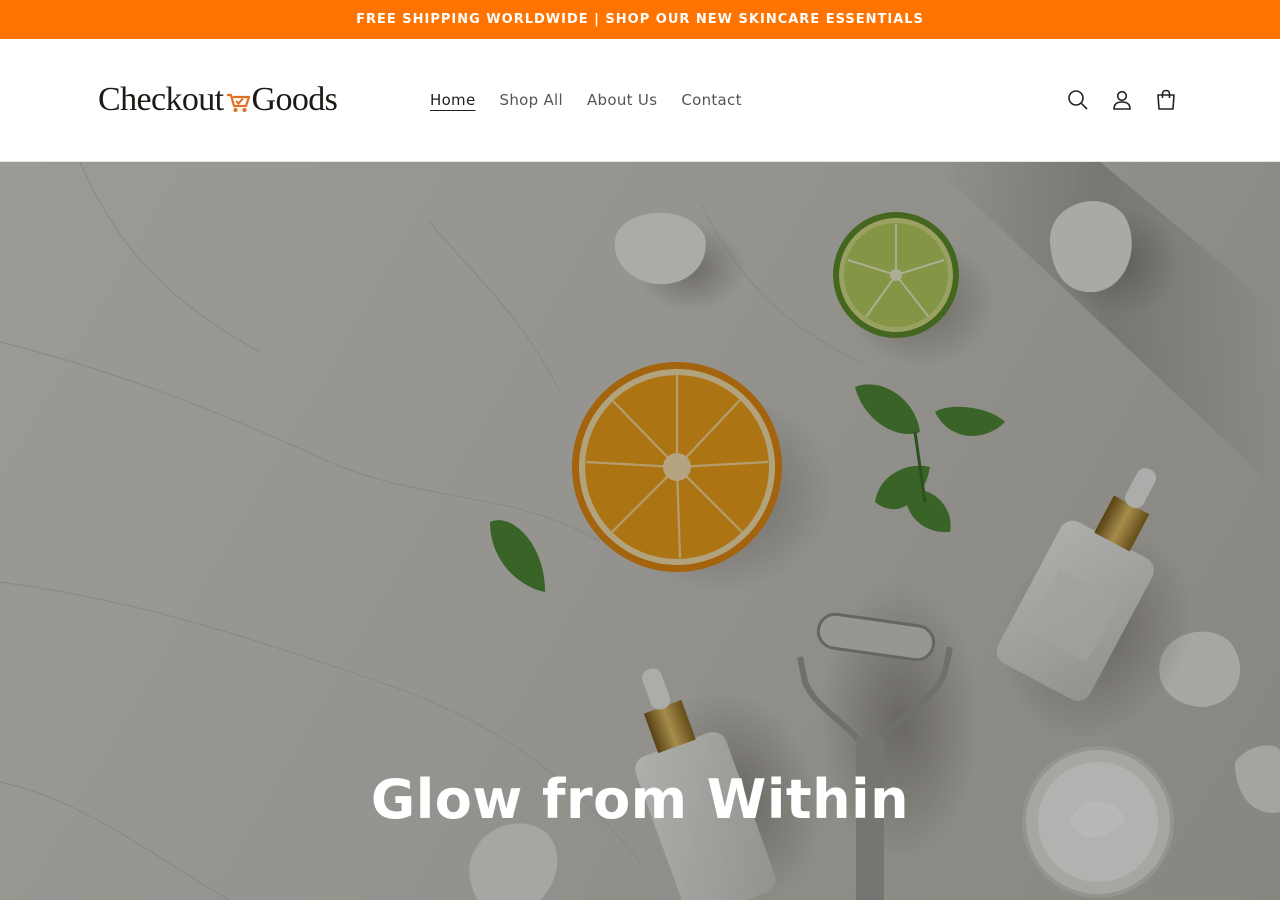 This screenshot has height=900, width=1280. I want to click on hero-title: Glow from Within, so click(640, 799).